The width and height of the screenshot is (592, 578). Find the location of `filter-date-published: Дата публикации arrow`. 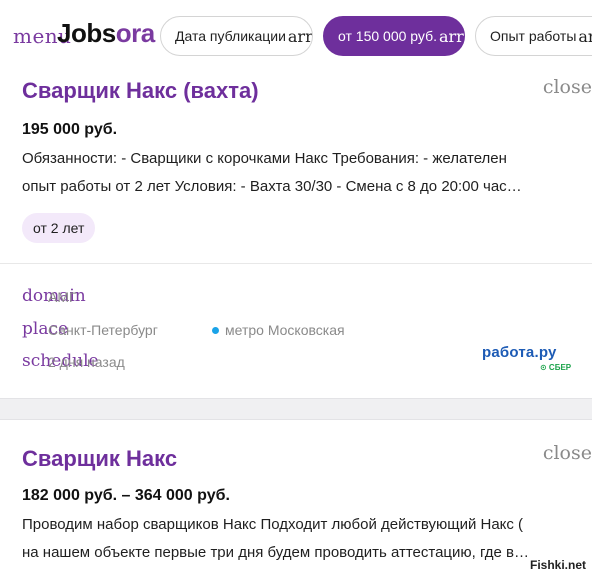

filter-date-published: Дата публикации arrow is located at coordinates (236, 36).